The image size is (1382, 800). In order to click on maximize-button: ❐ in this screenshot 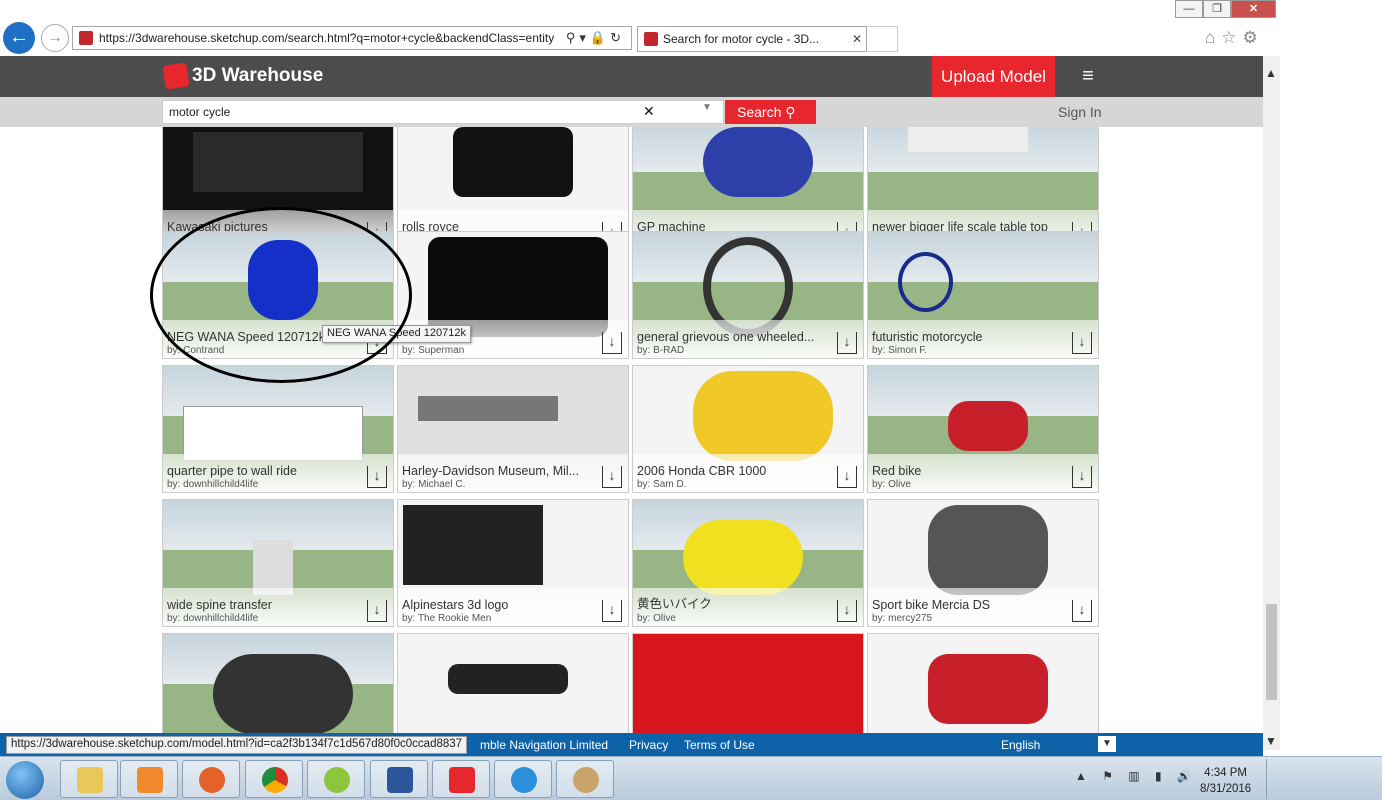, I will do `click(1217, 9)`.